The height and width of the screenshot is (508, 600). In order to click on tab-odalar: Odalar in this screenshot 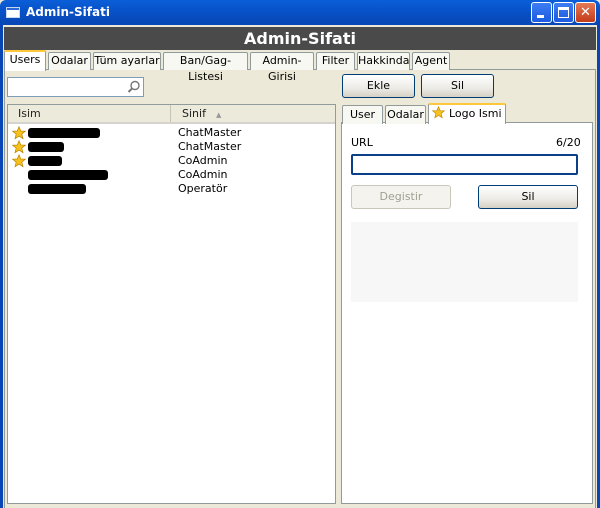, I will do `click(69, 61)`.